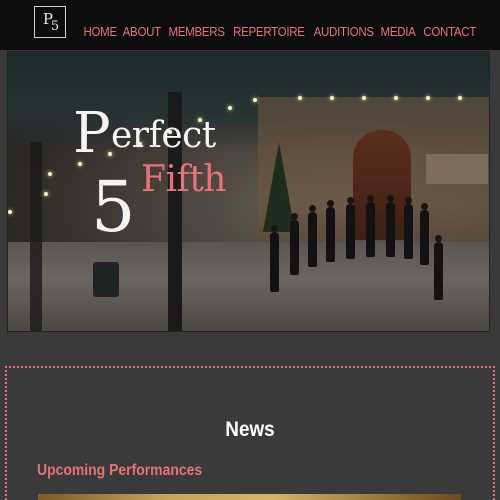  What do you see at coordinates (54, 26) in the screenshot?
I see `logo-number: 5` at bounding box center [54, 26].